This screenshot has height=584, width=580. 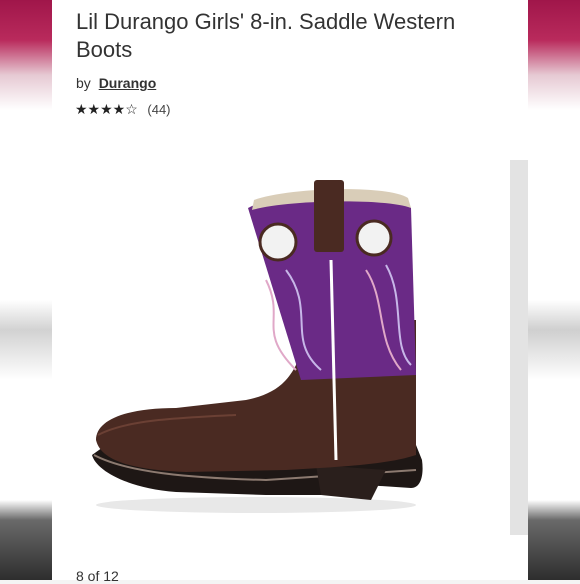 I want to click on star-rating-icon: ★★★★☆, so click(x=106, y=109).